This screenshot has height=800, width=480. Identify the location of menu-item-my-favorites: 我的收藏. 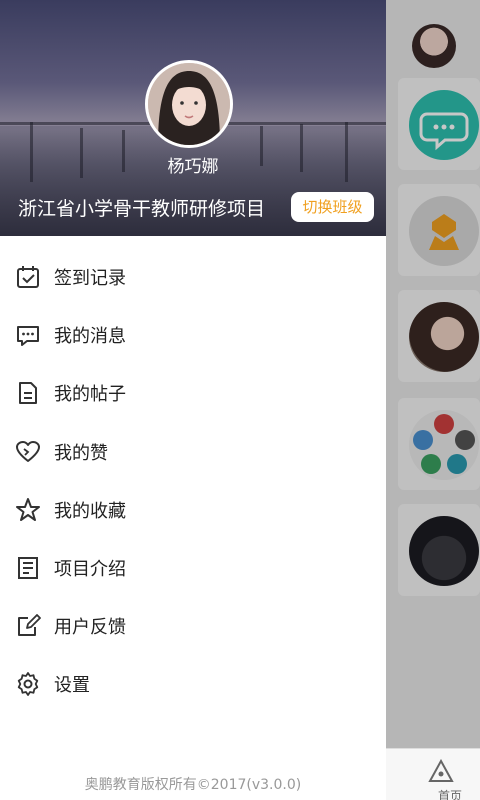
(193, 510).